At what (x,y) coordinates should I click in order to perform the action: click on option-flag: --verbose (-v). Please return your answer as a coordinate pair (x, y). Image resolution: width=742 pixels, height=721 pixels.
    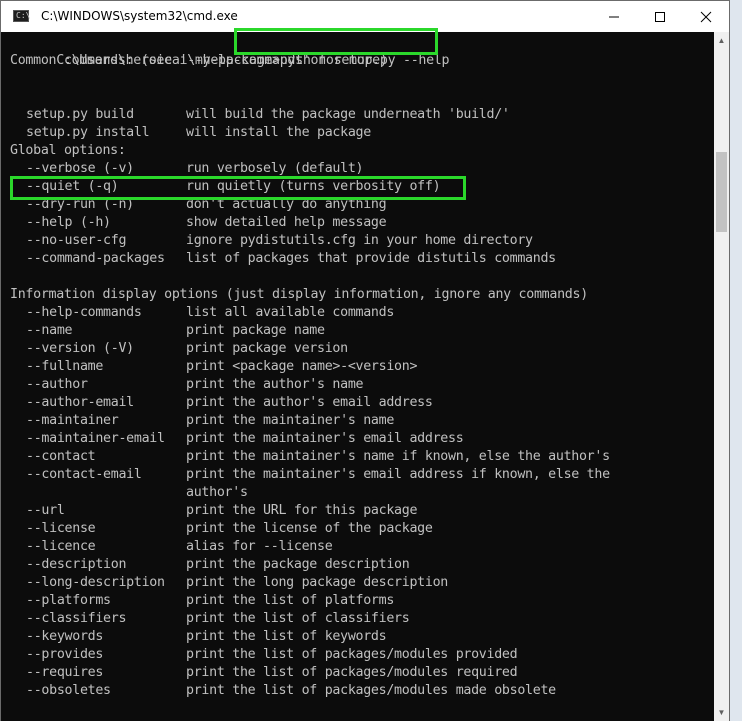
    Looking at the image, I should click on (80, 168).